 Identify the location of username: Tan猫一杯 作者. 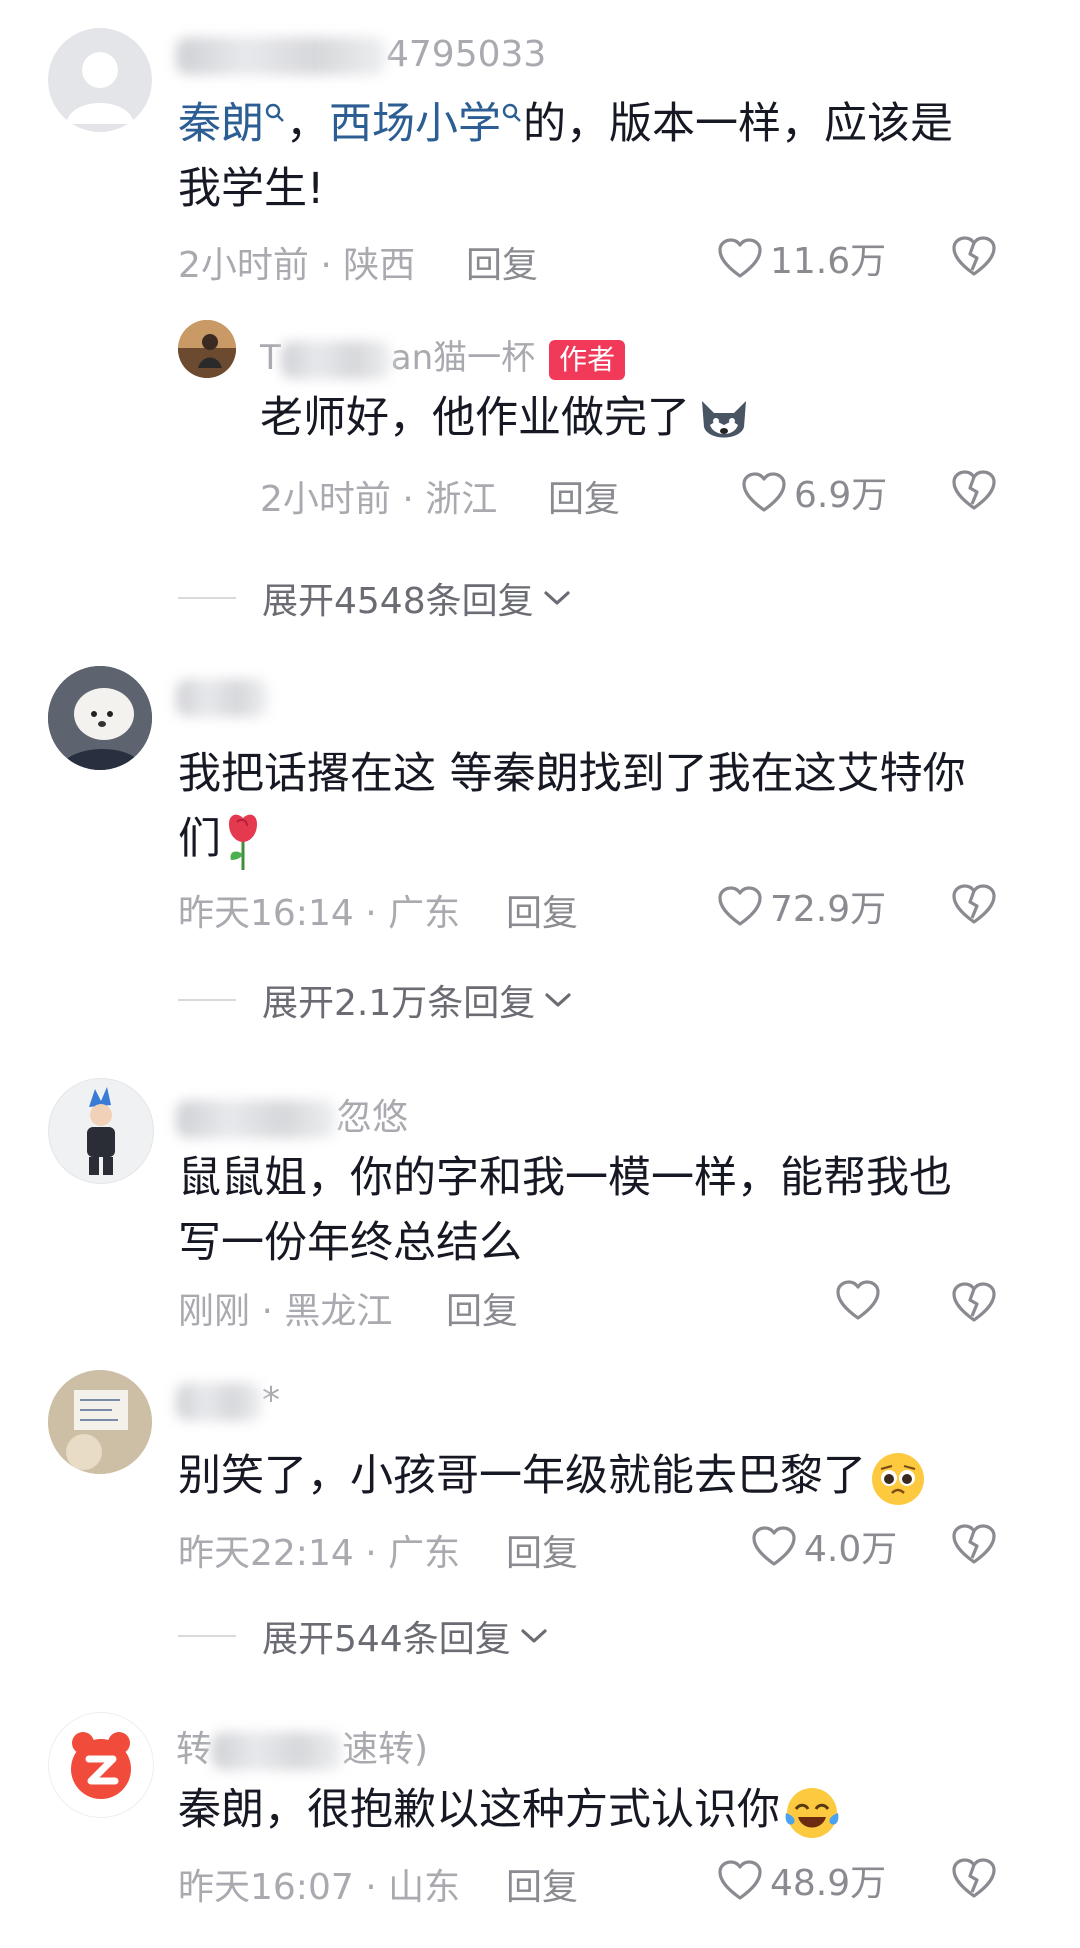
(443, 355).